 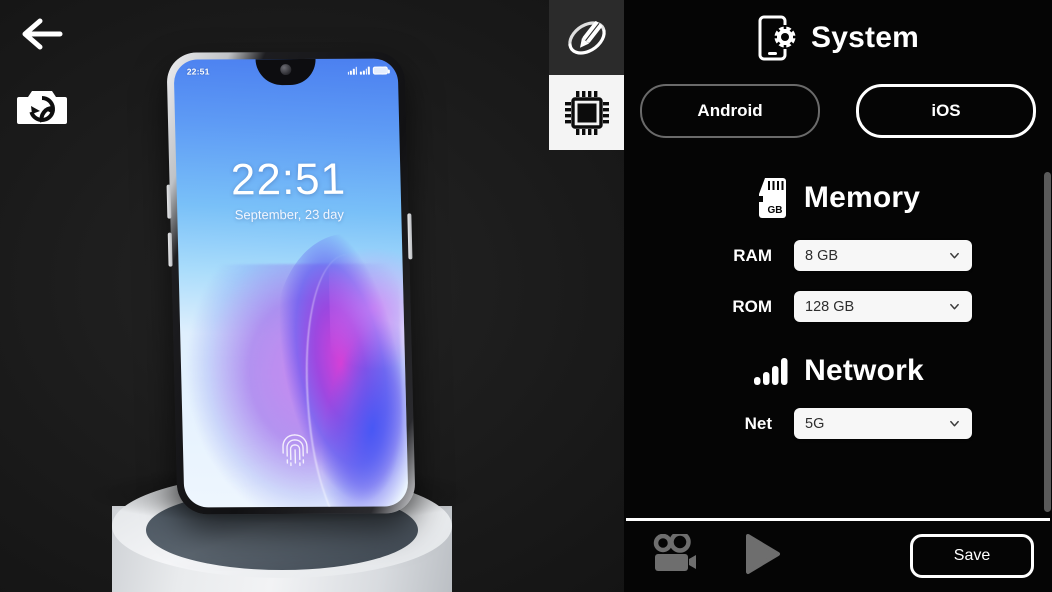 What do you see at coordinates (815, 423) in the screenshot?
I see `net-value: 5G` at bounding box center [815, 423].